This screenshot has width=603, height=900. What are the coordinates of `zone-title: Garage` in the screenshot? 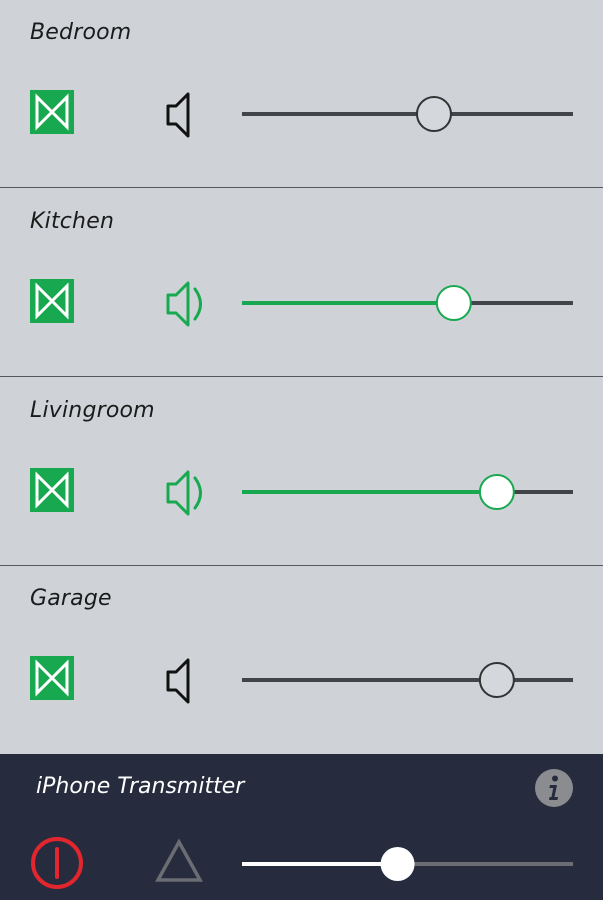 It's located at (71, 598).